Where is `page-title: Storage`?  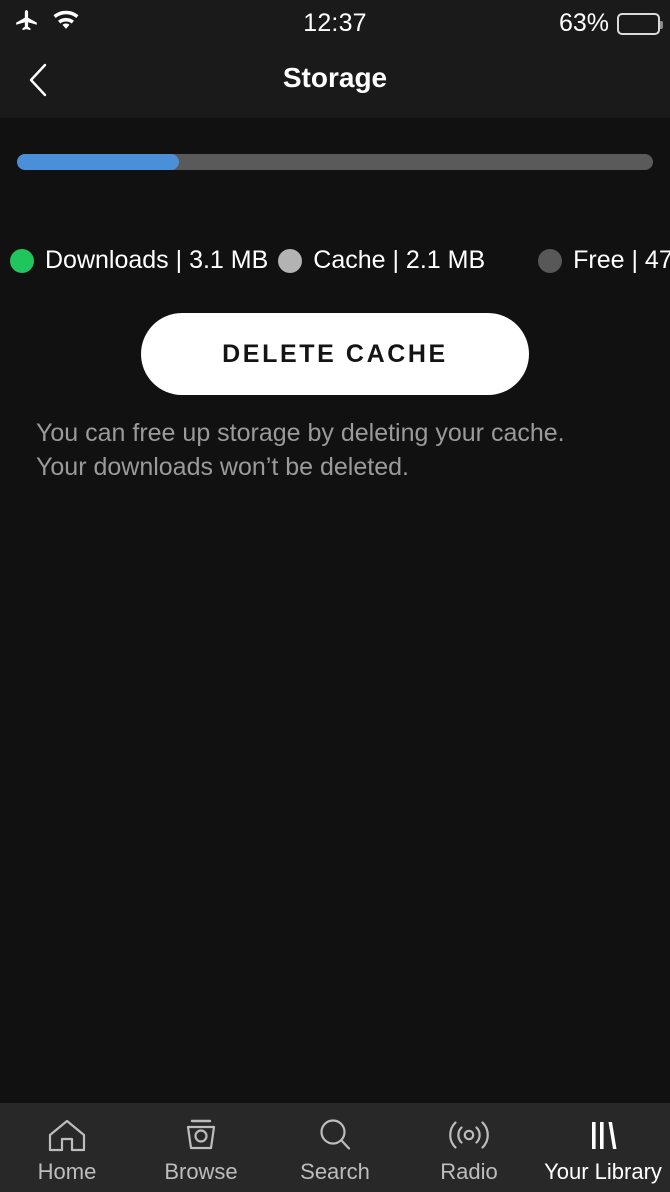 page-title: Storage is located at coordinates (335, 77).